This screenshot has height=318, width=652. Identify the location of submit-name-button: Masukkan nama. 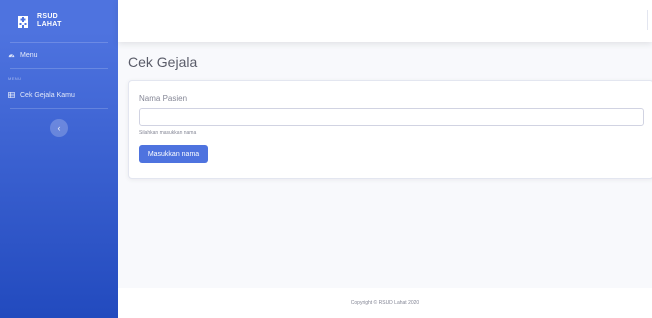
(173, 154).